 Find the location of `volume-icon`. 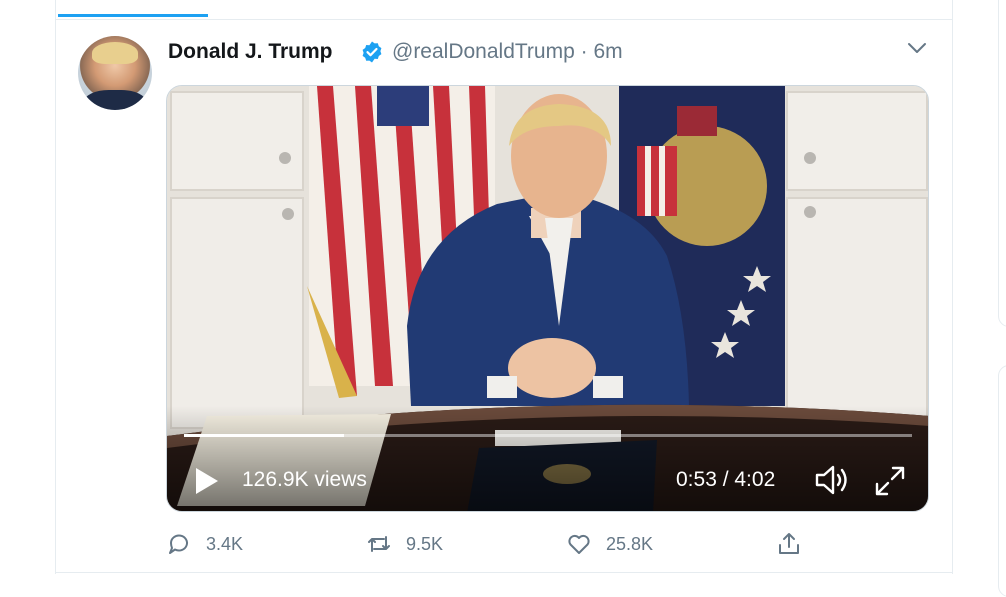

volume-icon is located at coordinates (832, 480).